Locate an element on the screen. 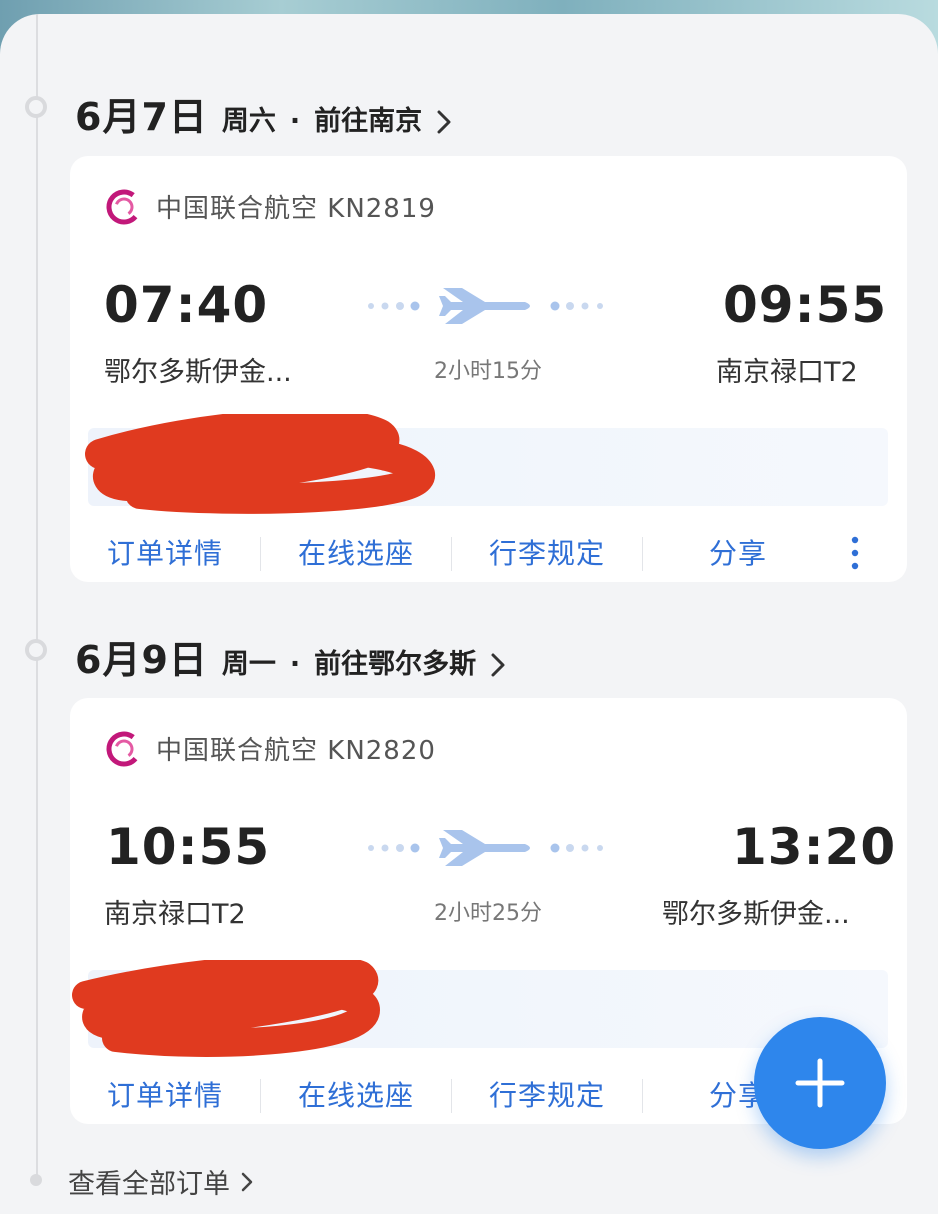 The width and height of the screenshot is (938, 1214). airline-flight: 中国联合航空 KN2819 is located at coordinates (296, 209).